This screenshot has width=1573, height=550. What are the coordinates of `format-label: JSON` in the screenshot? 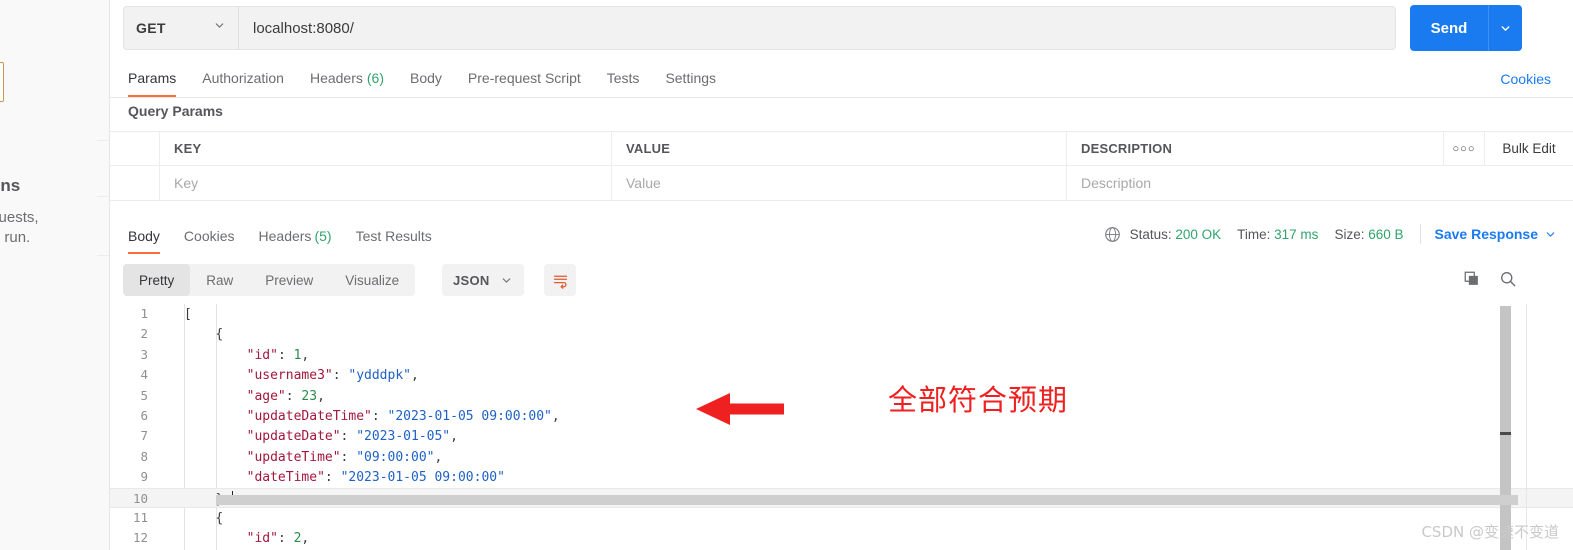 It's located at (471, 280).